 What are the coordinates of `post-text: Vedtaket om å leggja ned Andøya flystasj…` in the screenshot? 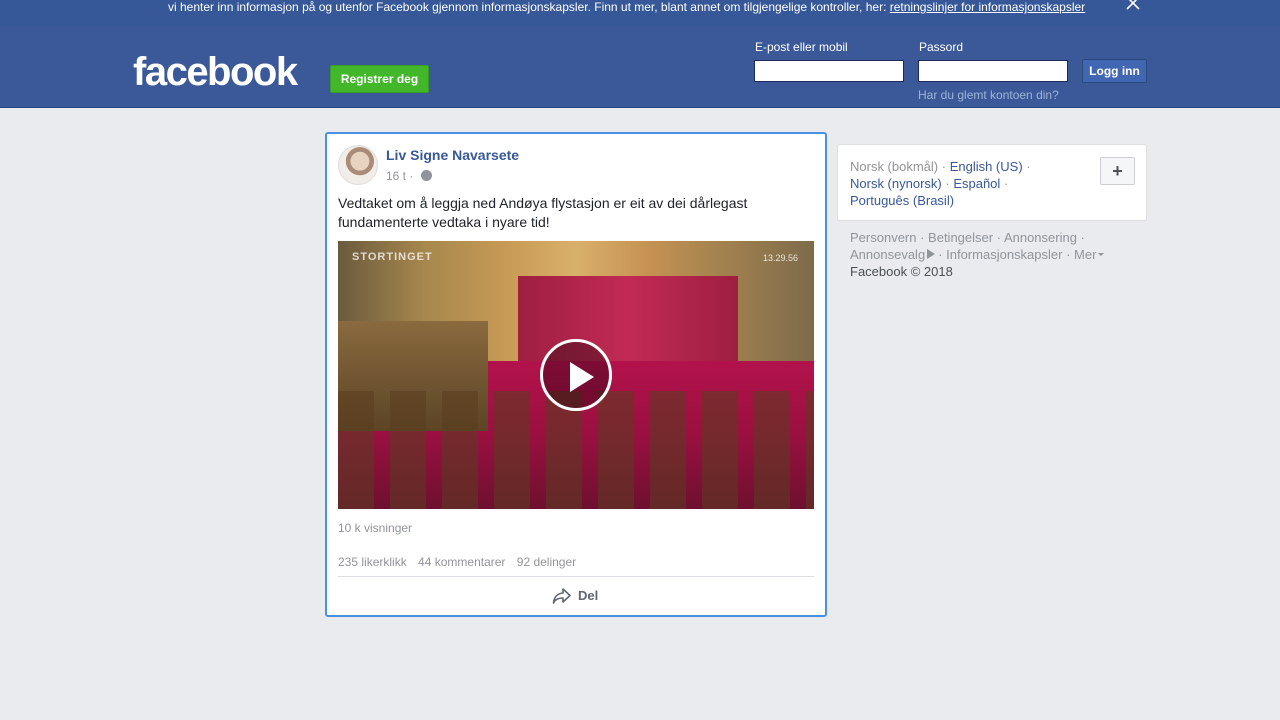 It's located at (543, 212).